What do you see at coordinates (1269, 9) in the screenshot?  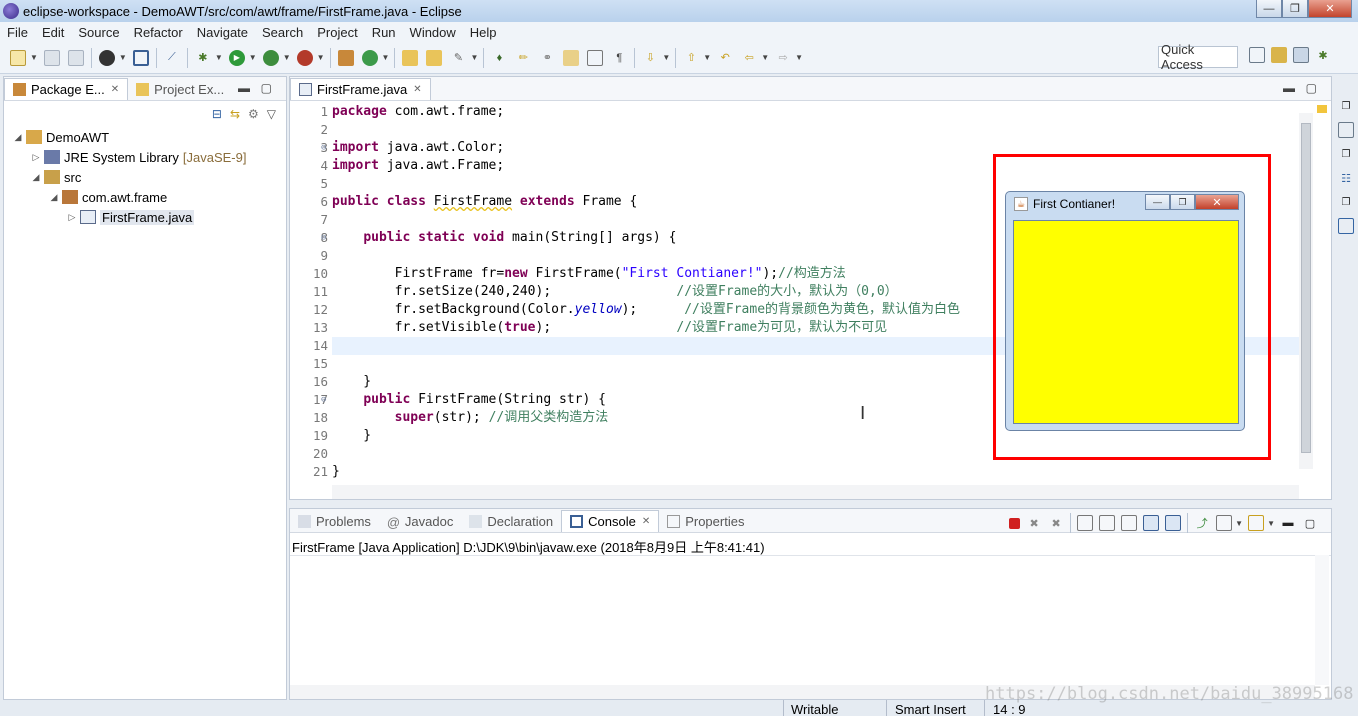 I see `minimize-button: —` at bounding box center [1269, 9].